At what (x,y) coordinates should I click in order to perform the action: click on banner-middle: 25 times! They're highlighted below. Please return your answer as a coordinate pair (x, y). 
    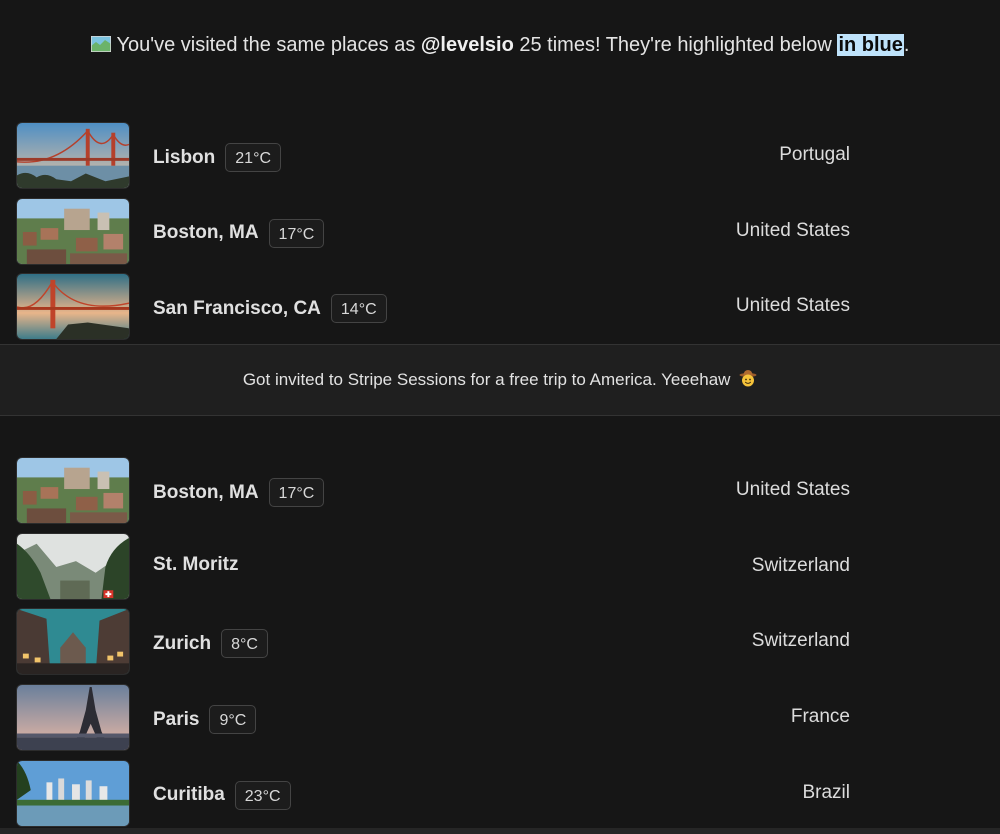
    Looking at the image, I should click on (675, 45).